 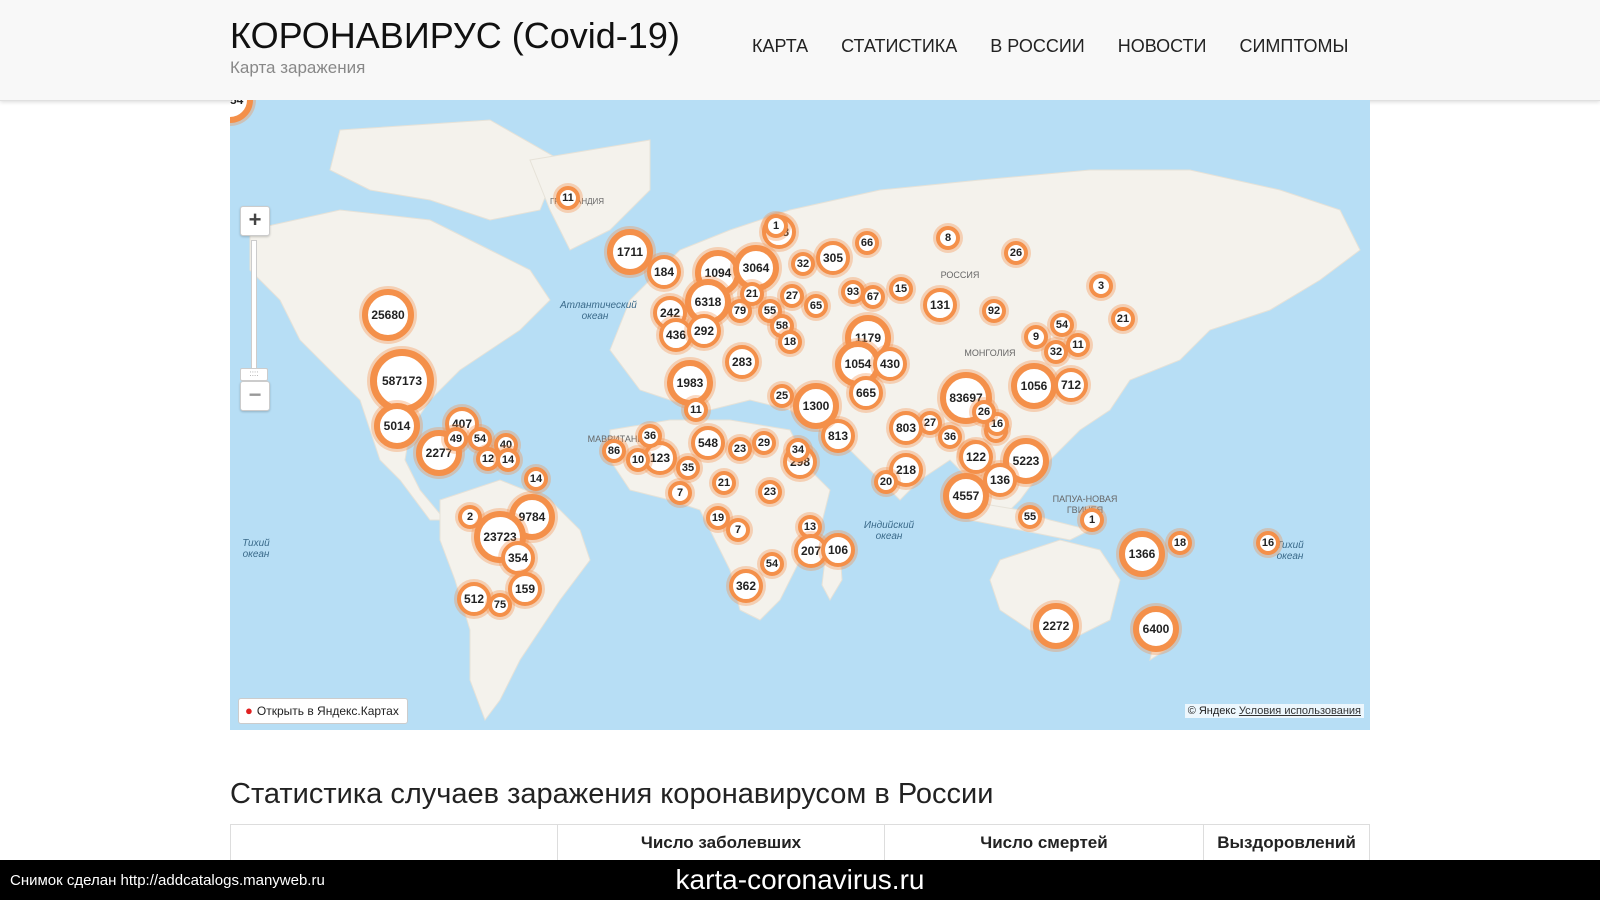 What do you see at coordinates (1286, 843) in the screenshot?
I see `stats-col-recovered: Выздоровлений` at bounding box center [1286, 843].